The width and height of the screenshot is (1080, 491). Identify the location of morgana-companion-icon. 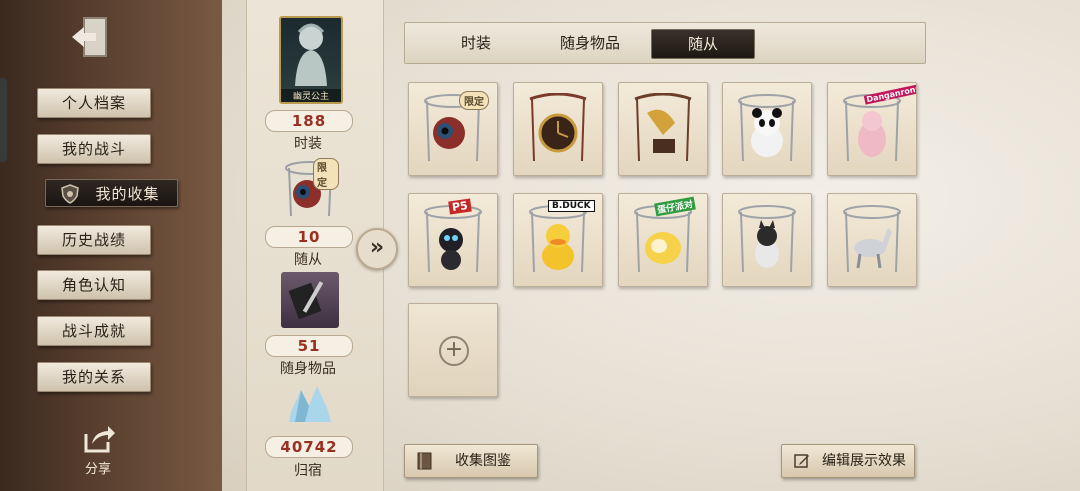
(453, 239).